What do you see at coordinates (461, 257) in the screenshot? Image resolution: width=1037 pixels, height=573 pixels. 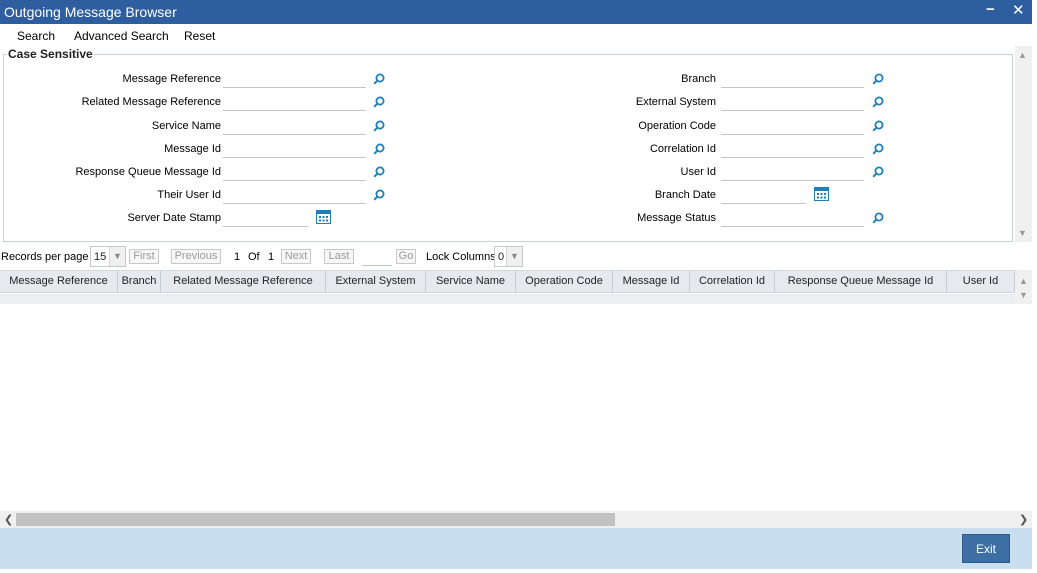 I see `lock-columns-label: Lock Columns` at bounding box center [461, 257].